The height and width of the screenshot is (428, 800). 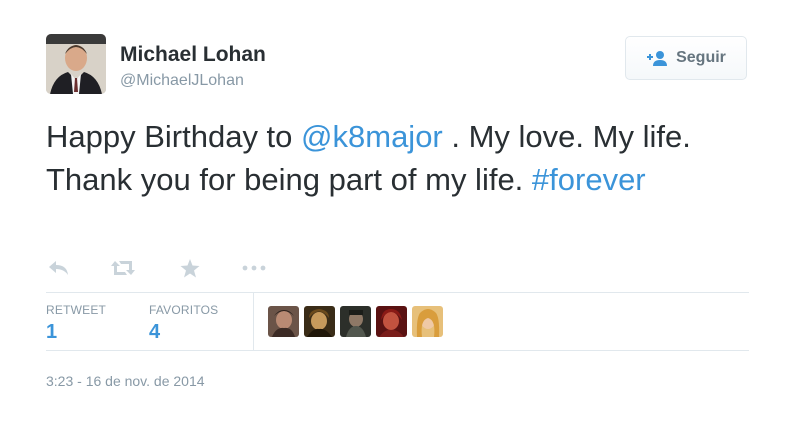 I want to click on divider-bottom, so click(x=397, y=350).